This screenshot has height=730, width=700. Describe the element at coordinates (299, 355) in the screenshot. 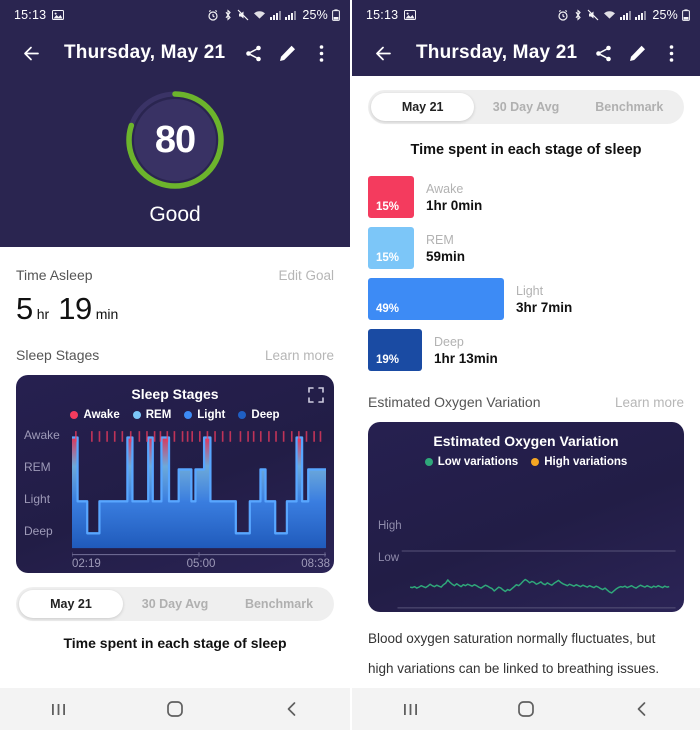

I see `sleep-stages-learn-more: Learn more` at that location.